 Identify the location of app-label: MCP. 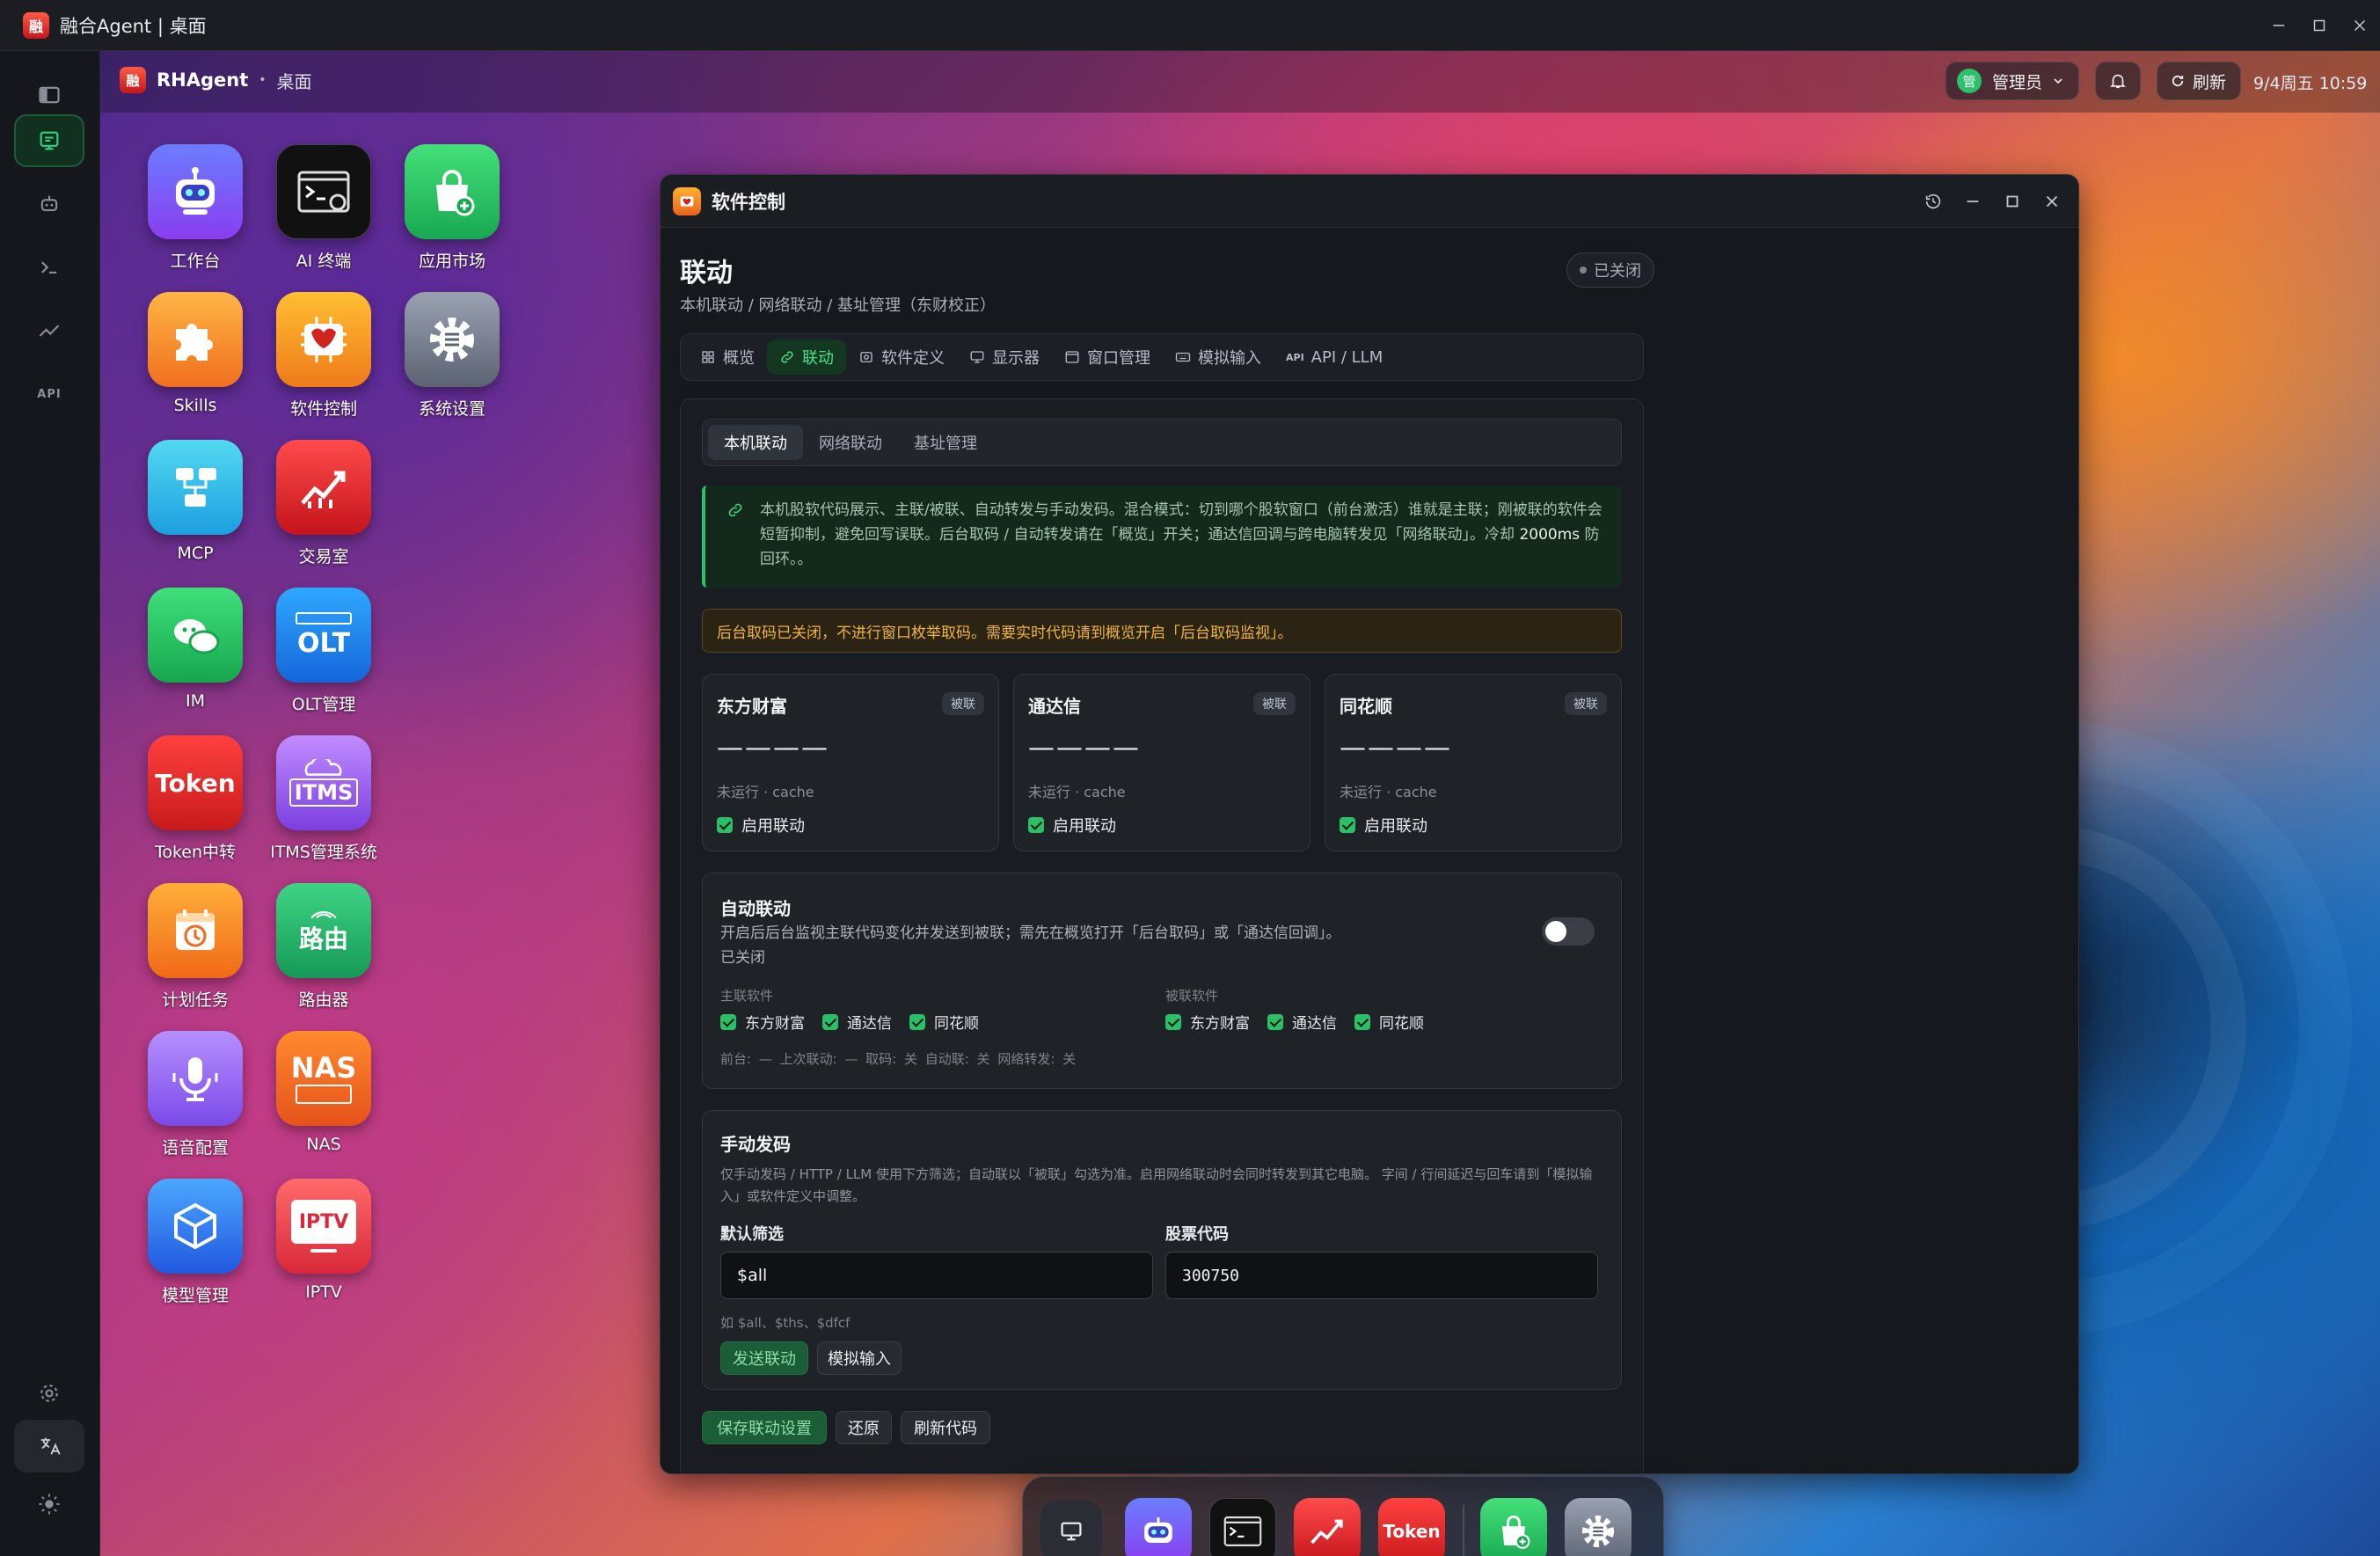
(195, 553).